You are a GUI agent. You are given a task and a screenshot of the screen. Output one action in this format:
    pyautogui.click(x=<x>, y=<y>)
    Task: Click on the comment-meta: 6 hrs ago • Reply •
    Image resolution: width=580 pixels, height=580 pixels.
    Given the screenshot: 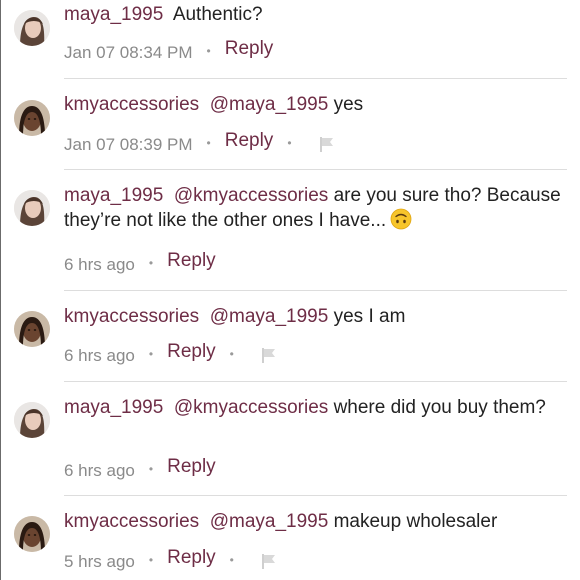 What is the action you would take?
    pyautogui.click(x=171, y=355)
    